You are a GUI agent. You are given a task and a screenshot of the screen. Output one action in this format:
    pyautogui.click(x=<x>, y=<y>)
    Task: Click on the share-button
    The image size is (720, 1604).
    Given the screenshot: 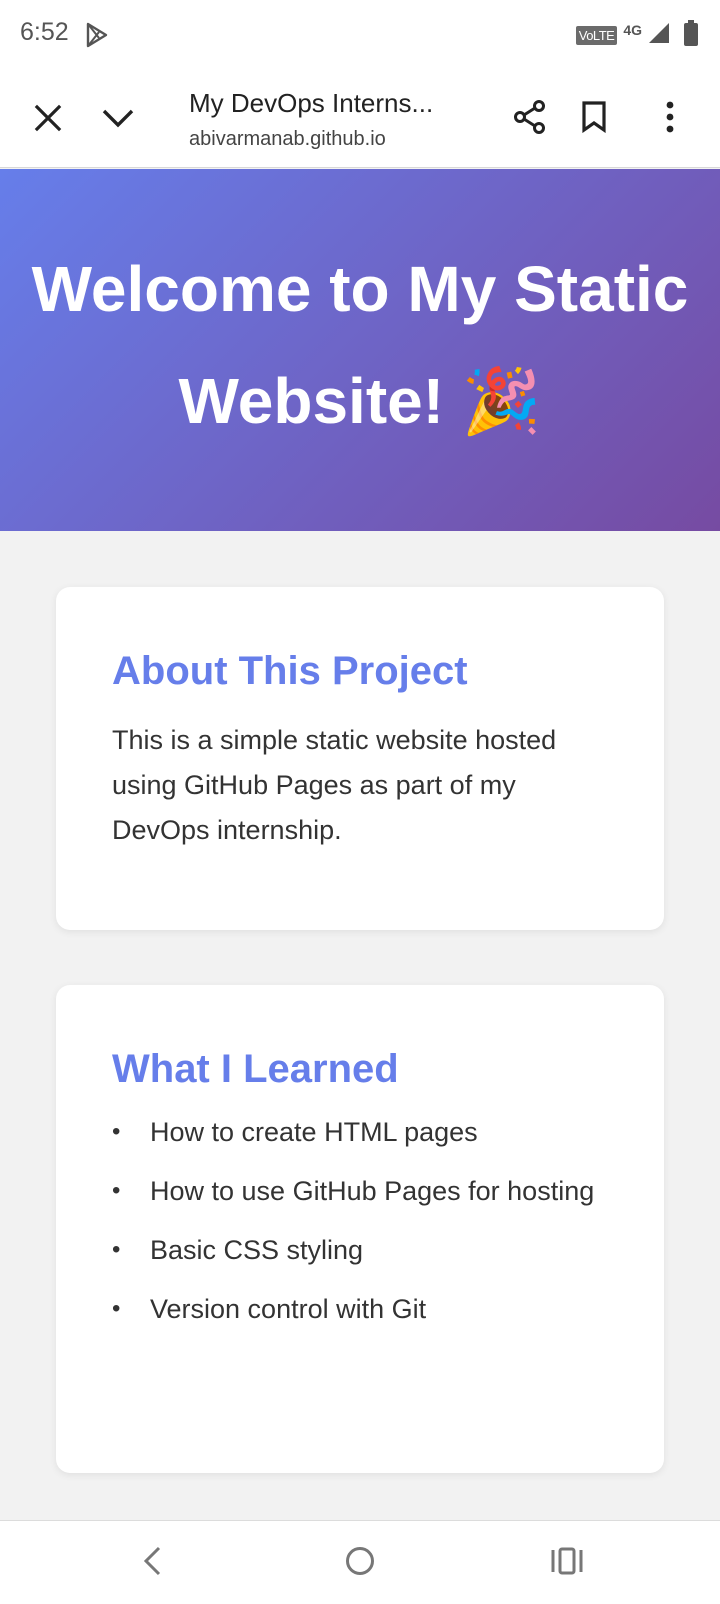 What is the action you would take?
    pyautogui.click(x=530, y=119)
    